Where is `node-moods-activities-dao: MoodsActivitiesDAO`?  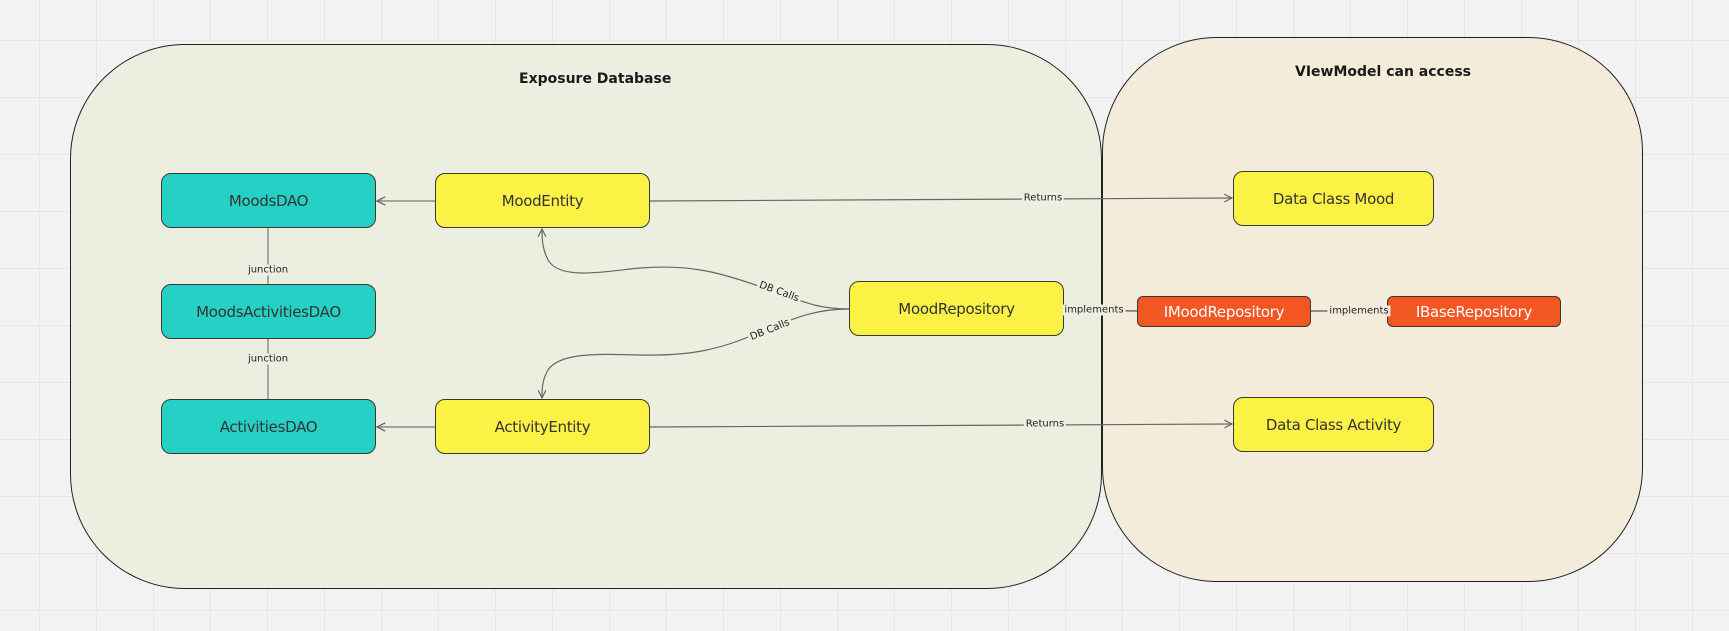 node-moods-activities-dao: MoodsActivitiesDAO is located at coordinates (268, 311).